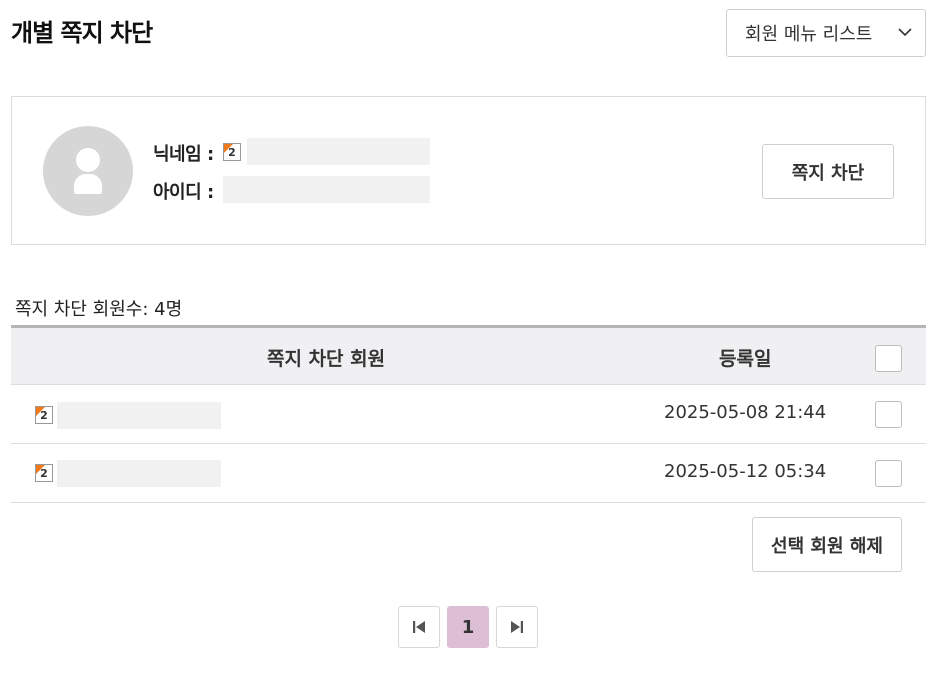  I want to click on avatar-head-icon, so click(88, 160).